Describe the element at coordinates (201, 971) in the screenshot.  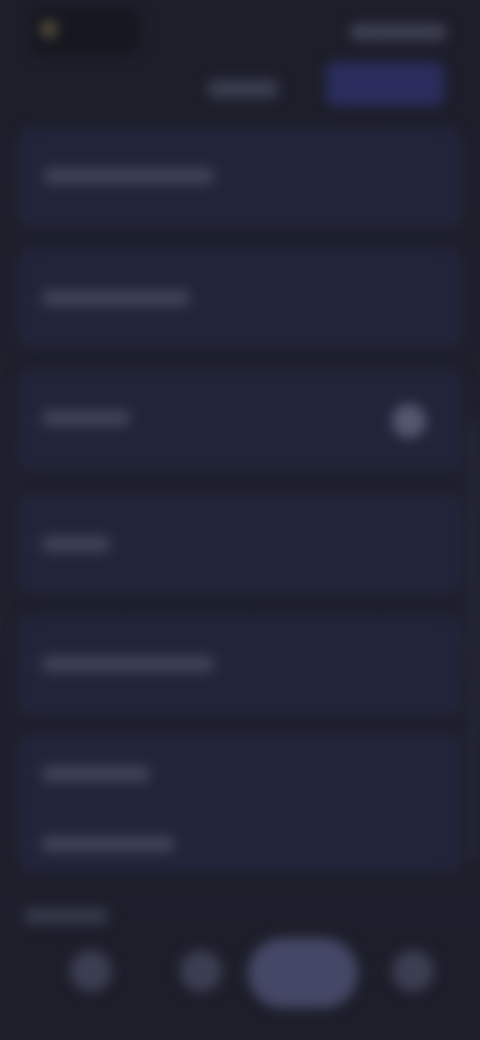
I see `list-icon` at that location.